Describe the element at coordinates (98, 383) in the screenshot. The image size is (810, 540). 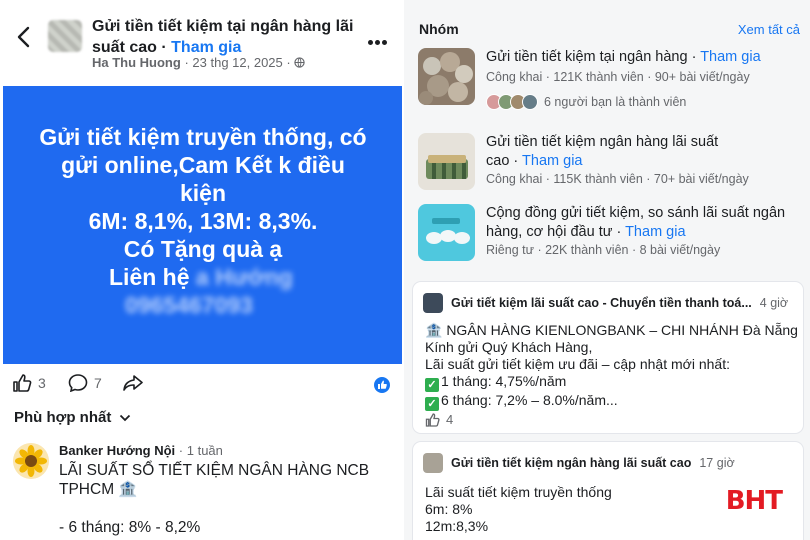
I see `comment-count: 7` at that location.